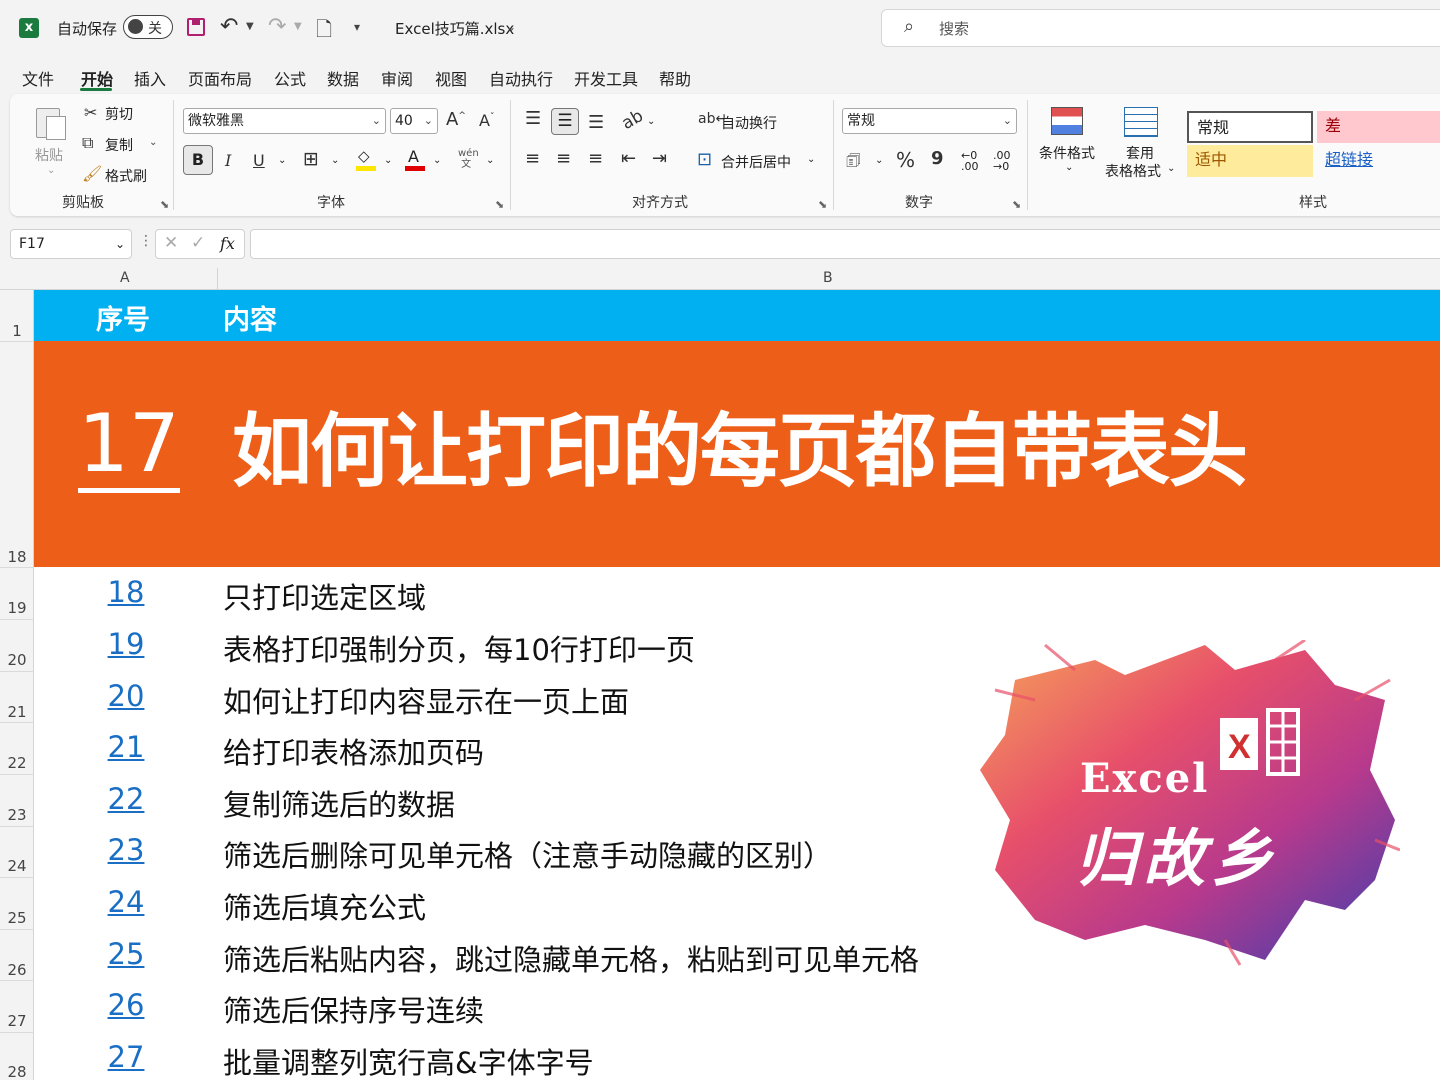 This screenshot has height=1082, width=1440. What do you see at coordinates (740, 452) in the screenshot?
I see `highlight-row-title: 如何让打印的每页都自带表头` at bounding box center [740, 452].